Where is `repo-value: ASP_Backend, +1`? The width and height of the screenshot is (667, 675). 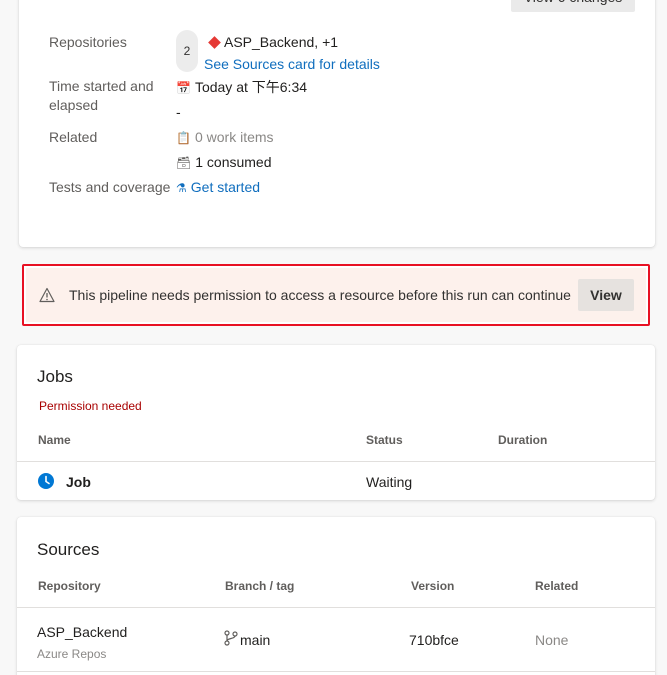
repo-value: ASP_Backend, +1 is located at coordinates (272, 42).